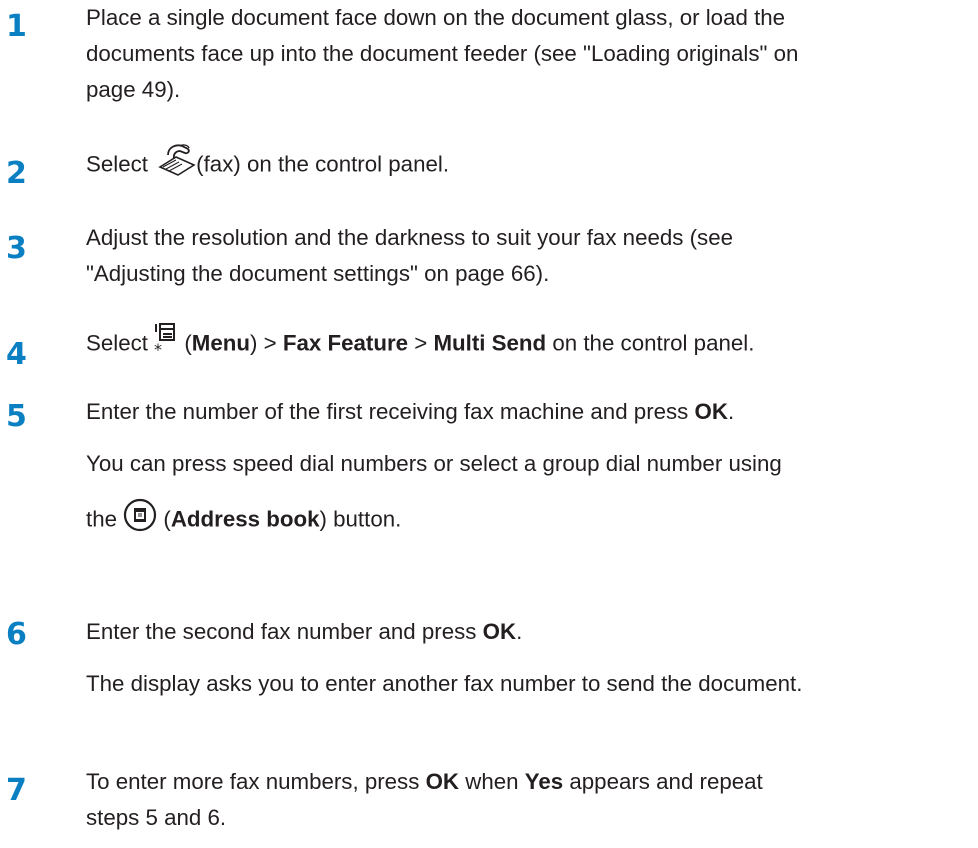 This screenshot has width=978, height=848. What do you see at coordinates (284, 631) in the screenshot?
I see `step-text-segment: Enter the second fax number and press` at bounding box center [284, 631].